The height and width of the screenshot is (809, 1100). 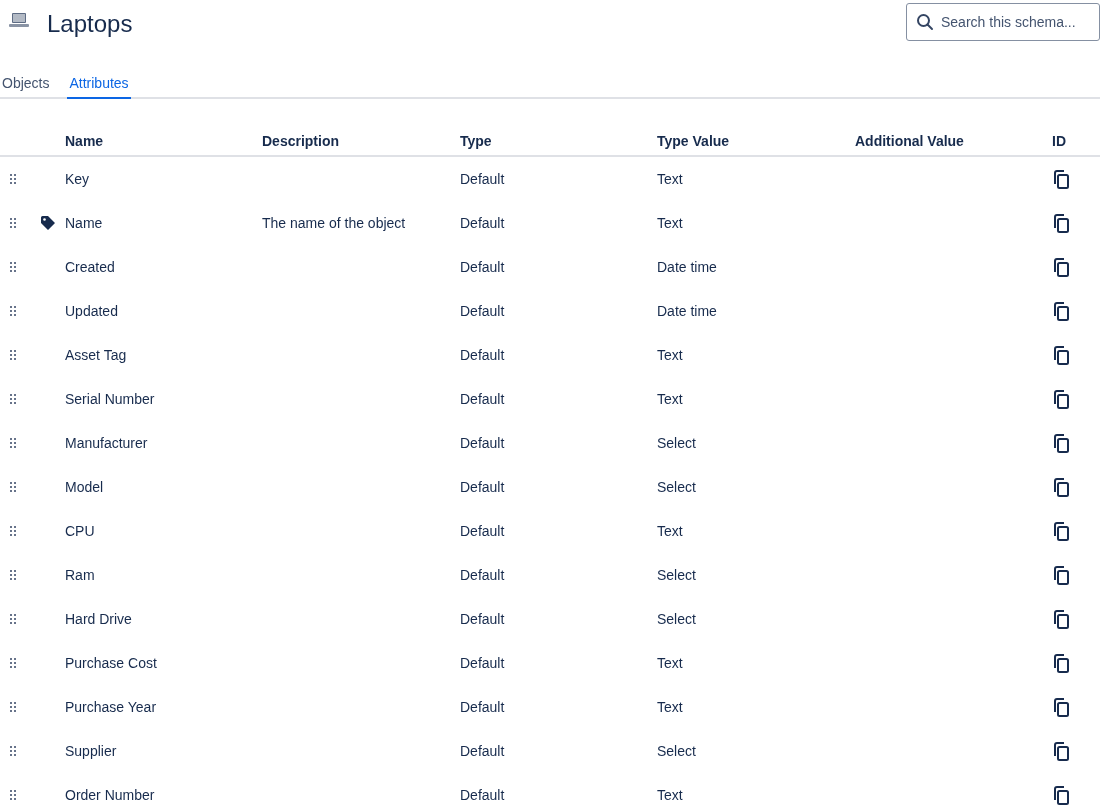 I want to click on table-cell: Model, so click(x=84, y=487).